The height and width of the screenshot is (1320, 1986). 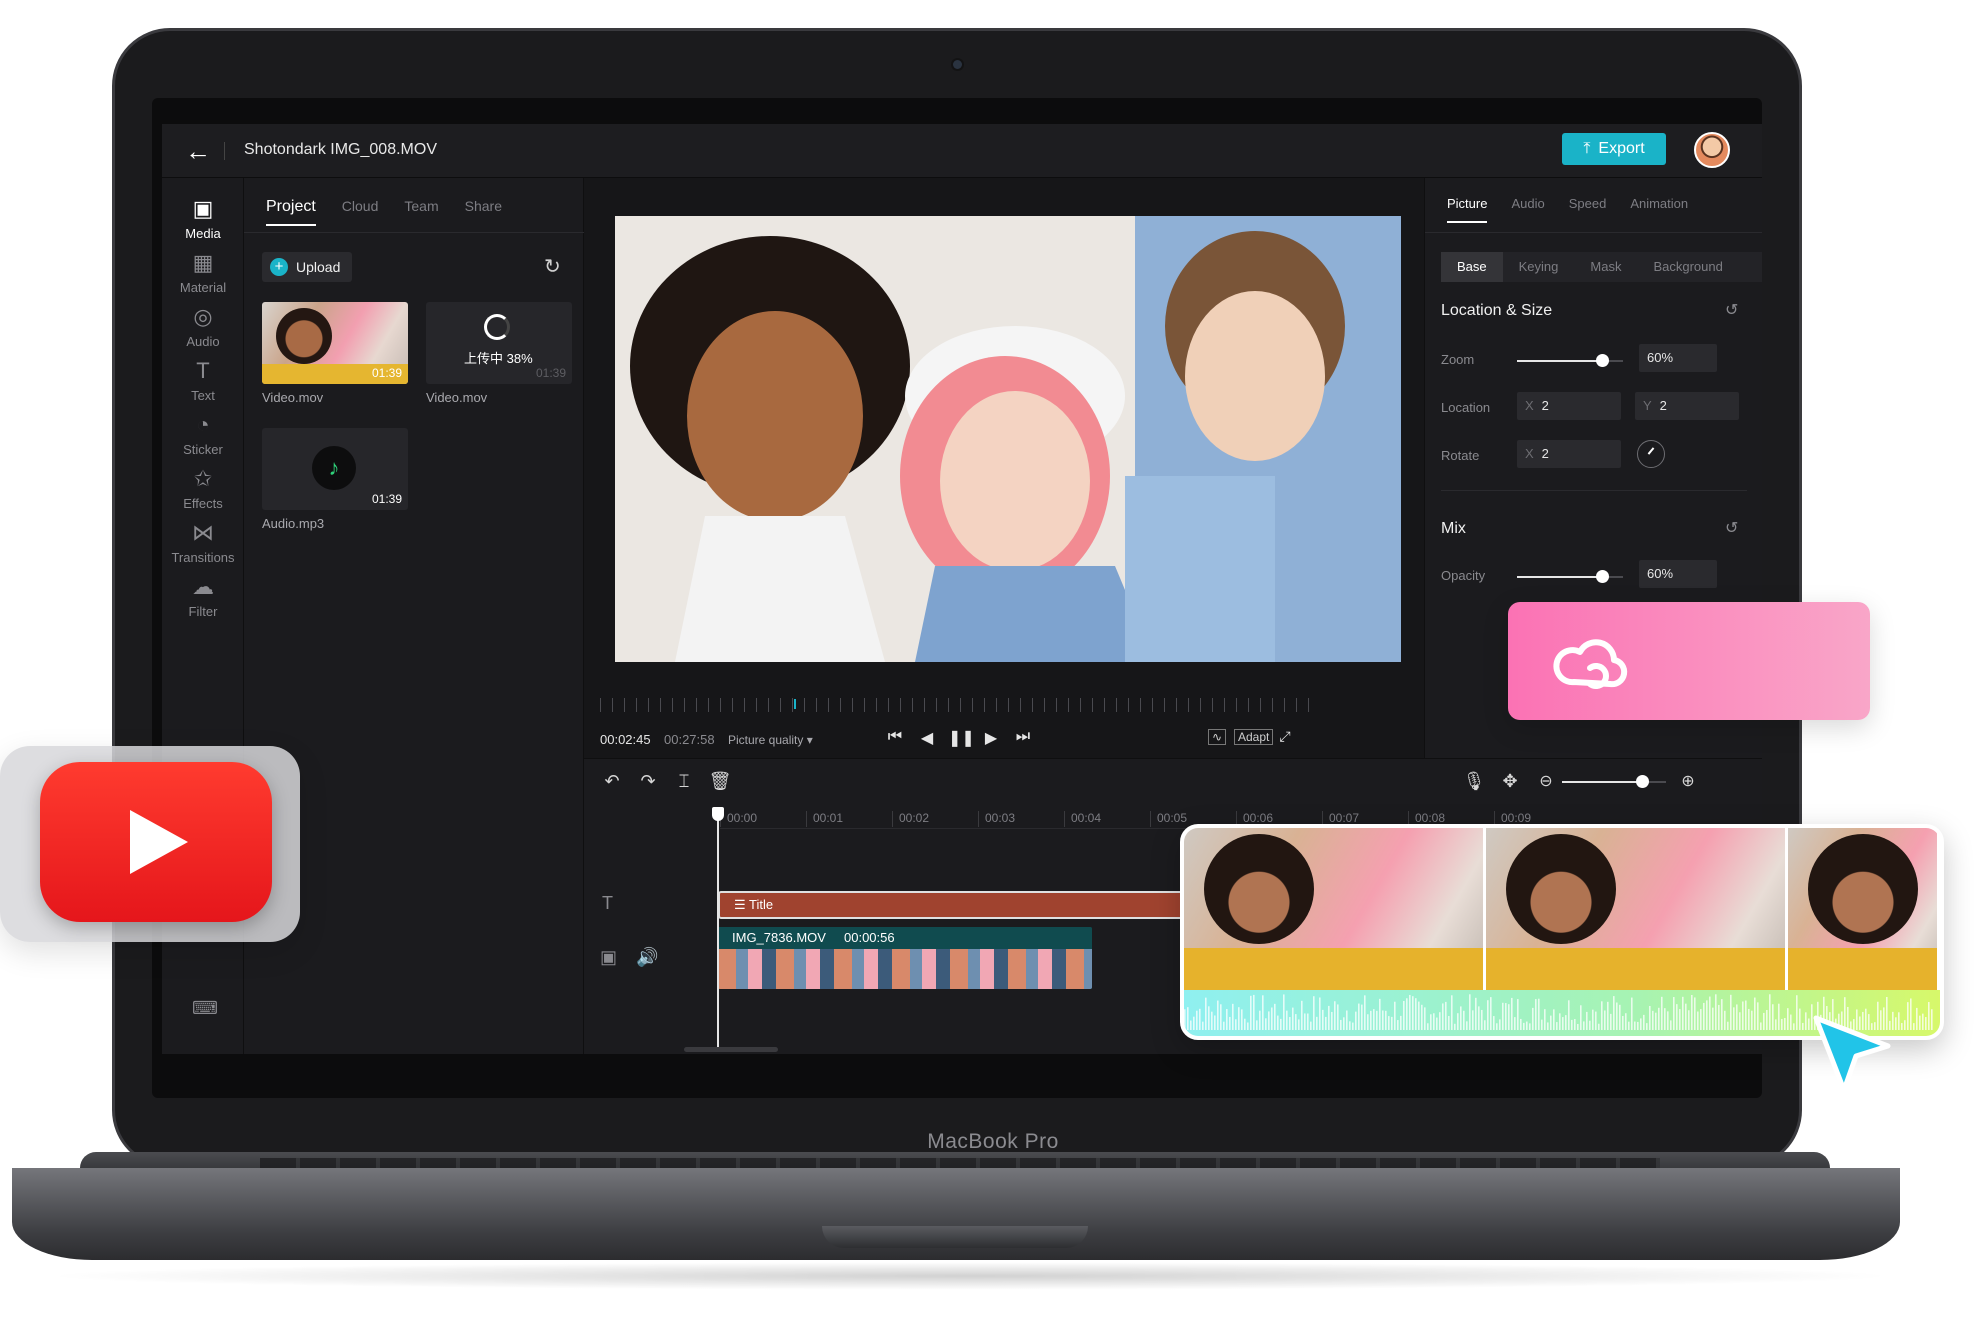 What do you see at coordinates (731, 1049) in the screenshot?
I see `timeline-scrollbar` at bounding box center [731, 1049].